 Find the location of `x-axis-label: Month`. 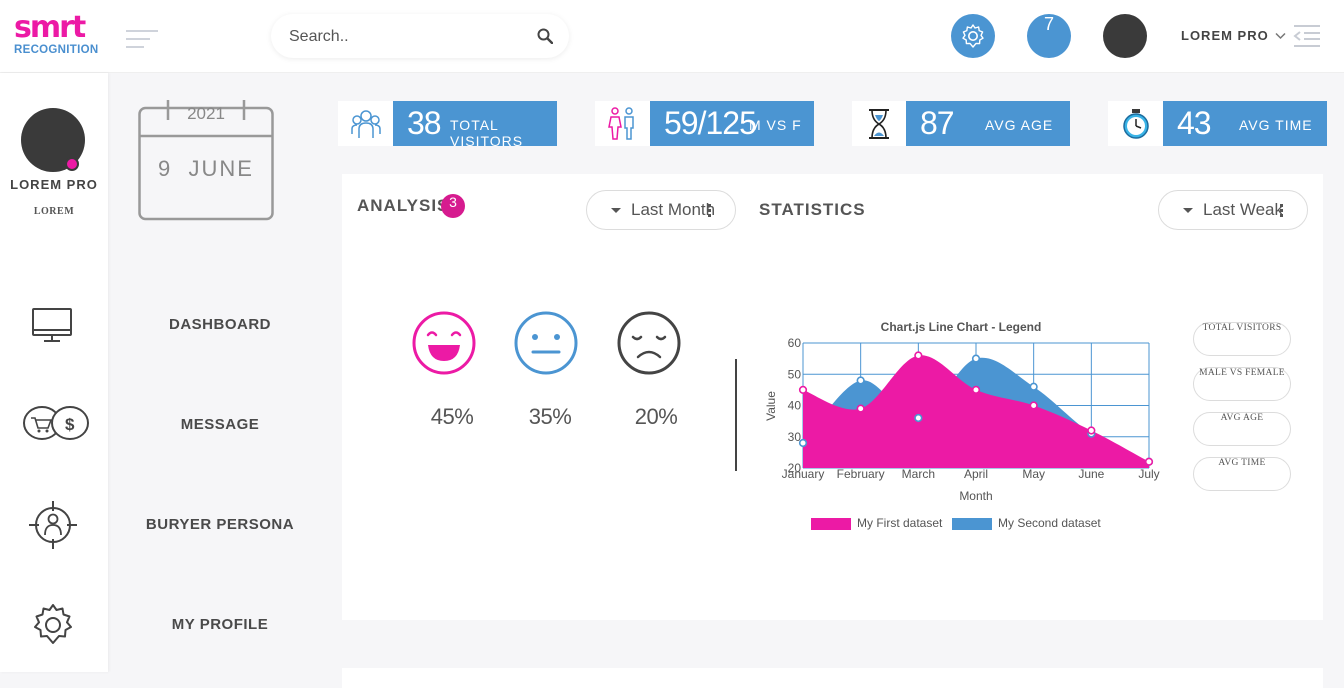

x-axis-label: Month is located at coordinates (975, 496).